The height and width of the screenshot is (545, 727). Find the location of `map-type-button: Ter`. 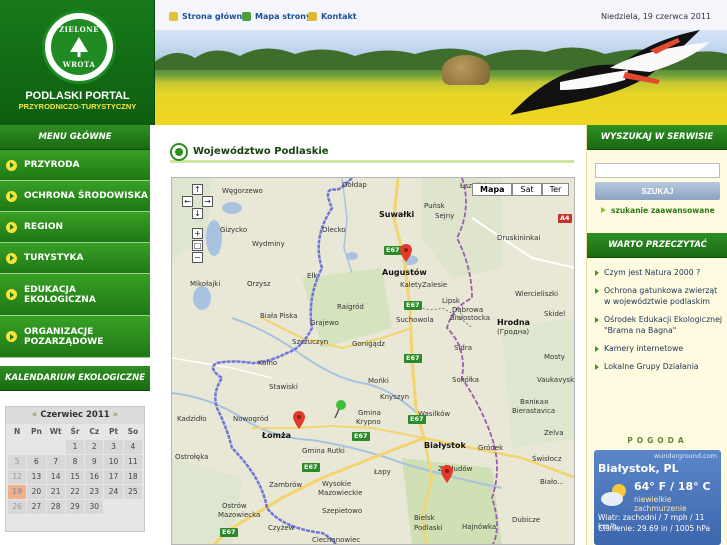

map-type-button: Ter is located at coordinates (555, 189).